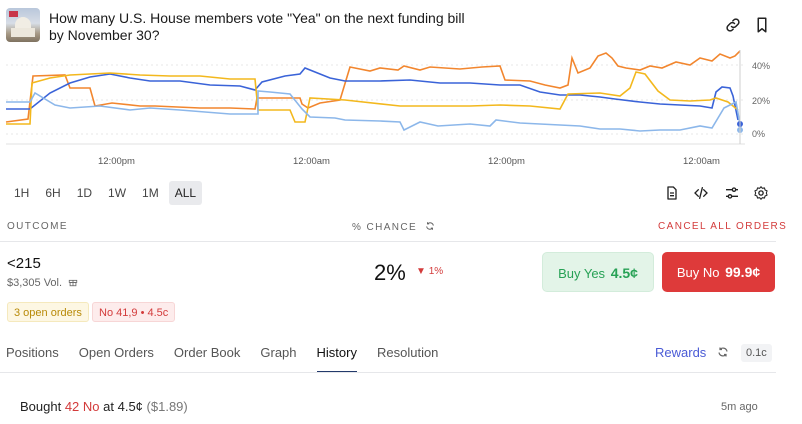 This screenshot has width=802, height=424. Describe the element at coordinates (42, 283) in the screenshot. I see `outcome-volume: $3,305 Vol.` at that location.